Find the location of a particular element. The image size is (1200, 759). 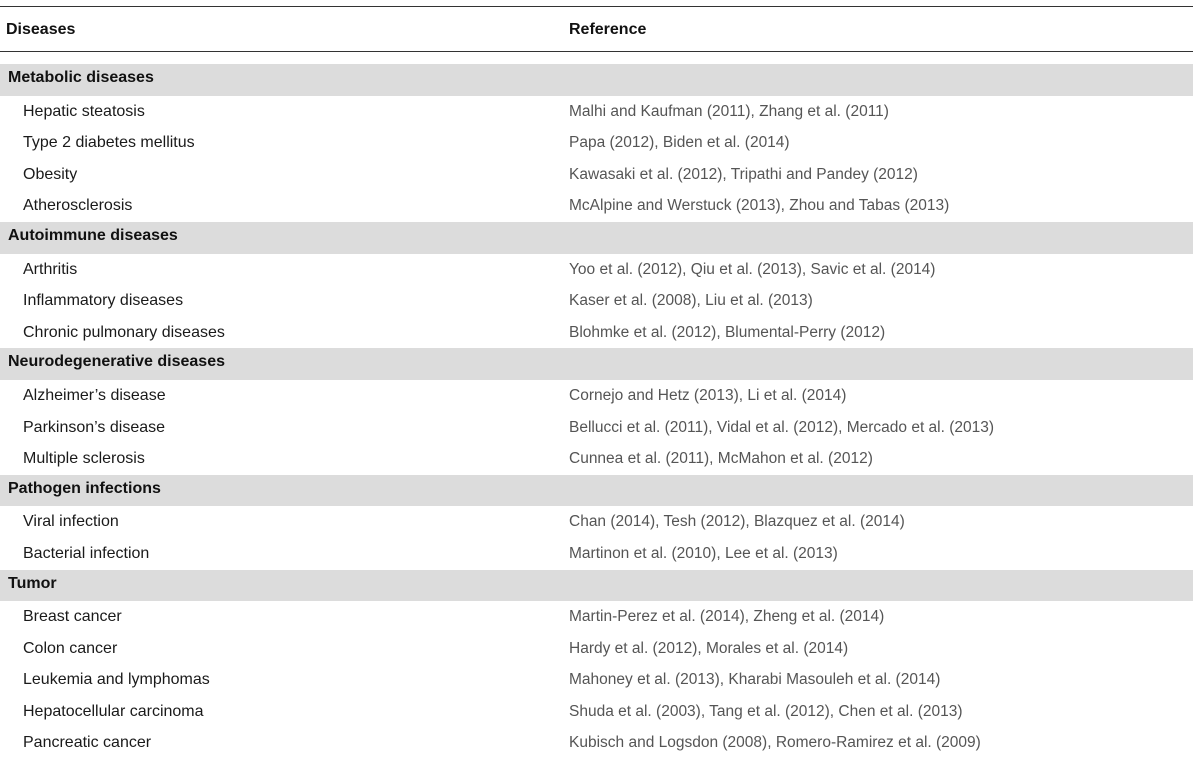

disease-cell: Hepatocellular carcinoma is located at coordinates (113, 711).